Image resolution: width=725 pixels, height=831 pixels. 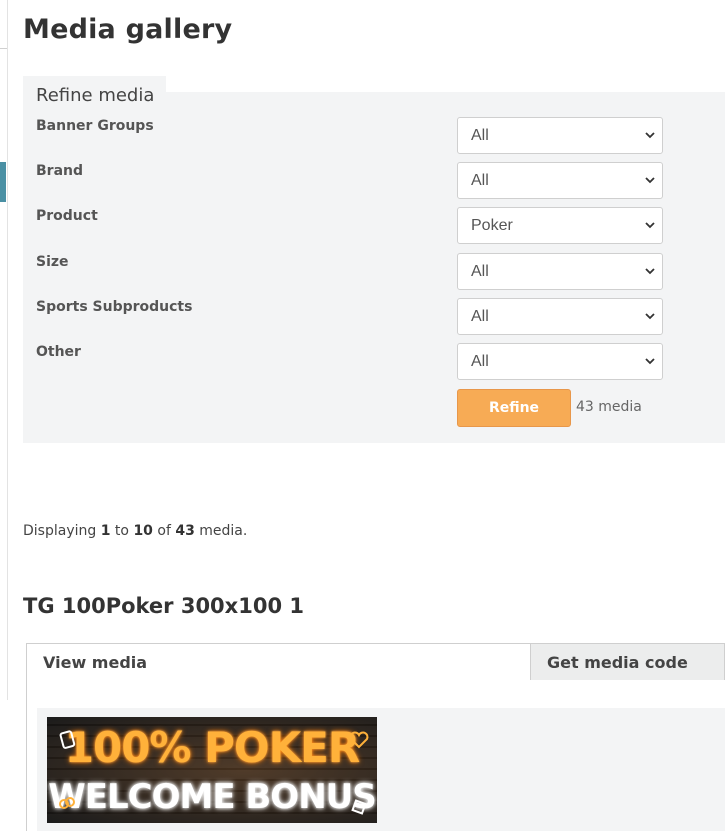 I want to click on product-select: Poker, so click(x=560, y=225).